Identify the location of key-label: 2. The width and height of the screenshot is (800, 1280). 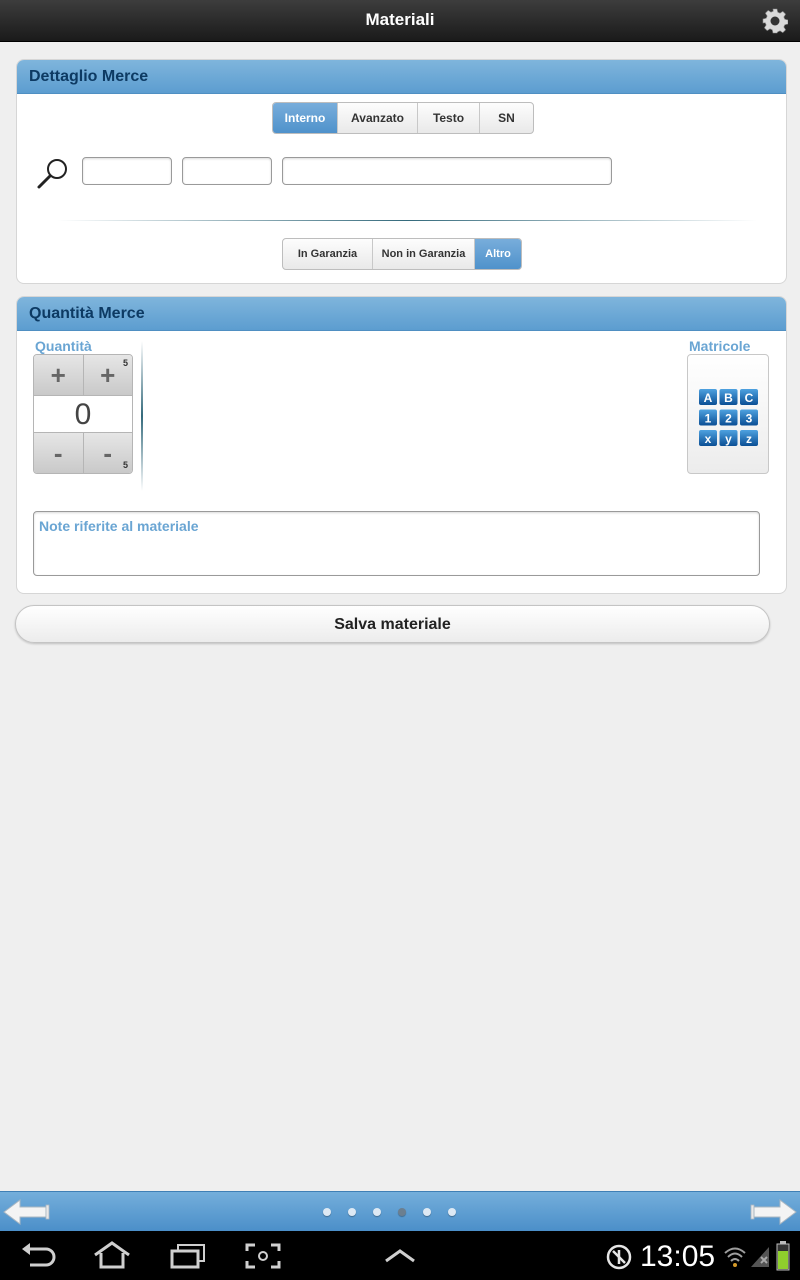
(728, 419).